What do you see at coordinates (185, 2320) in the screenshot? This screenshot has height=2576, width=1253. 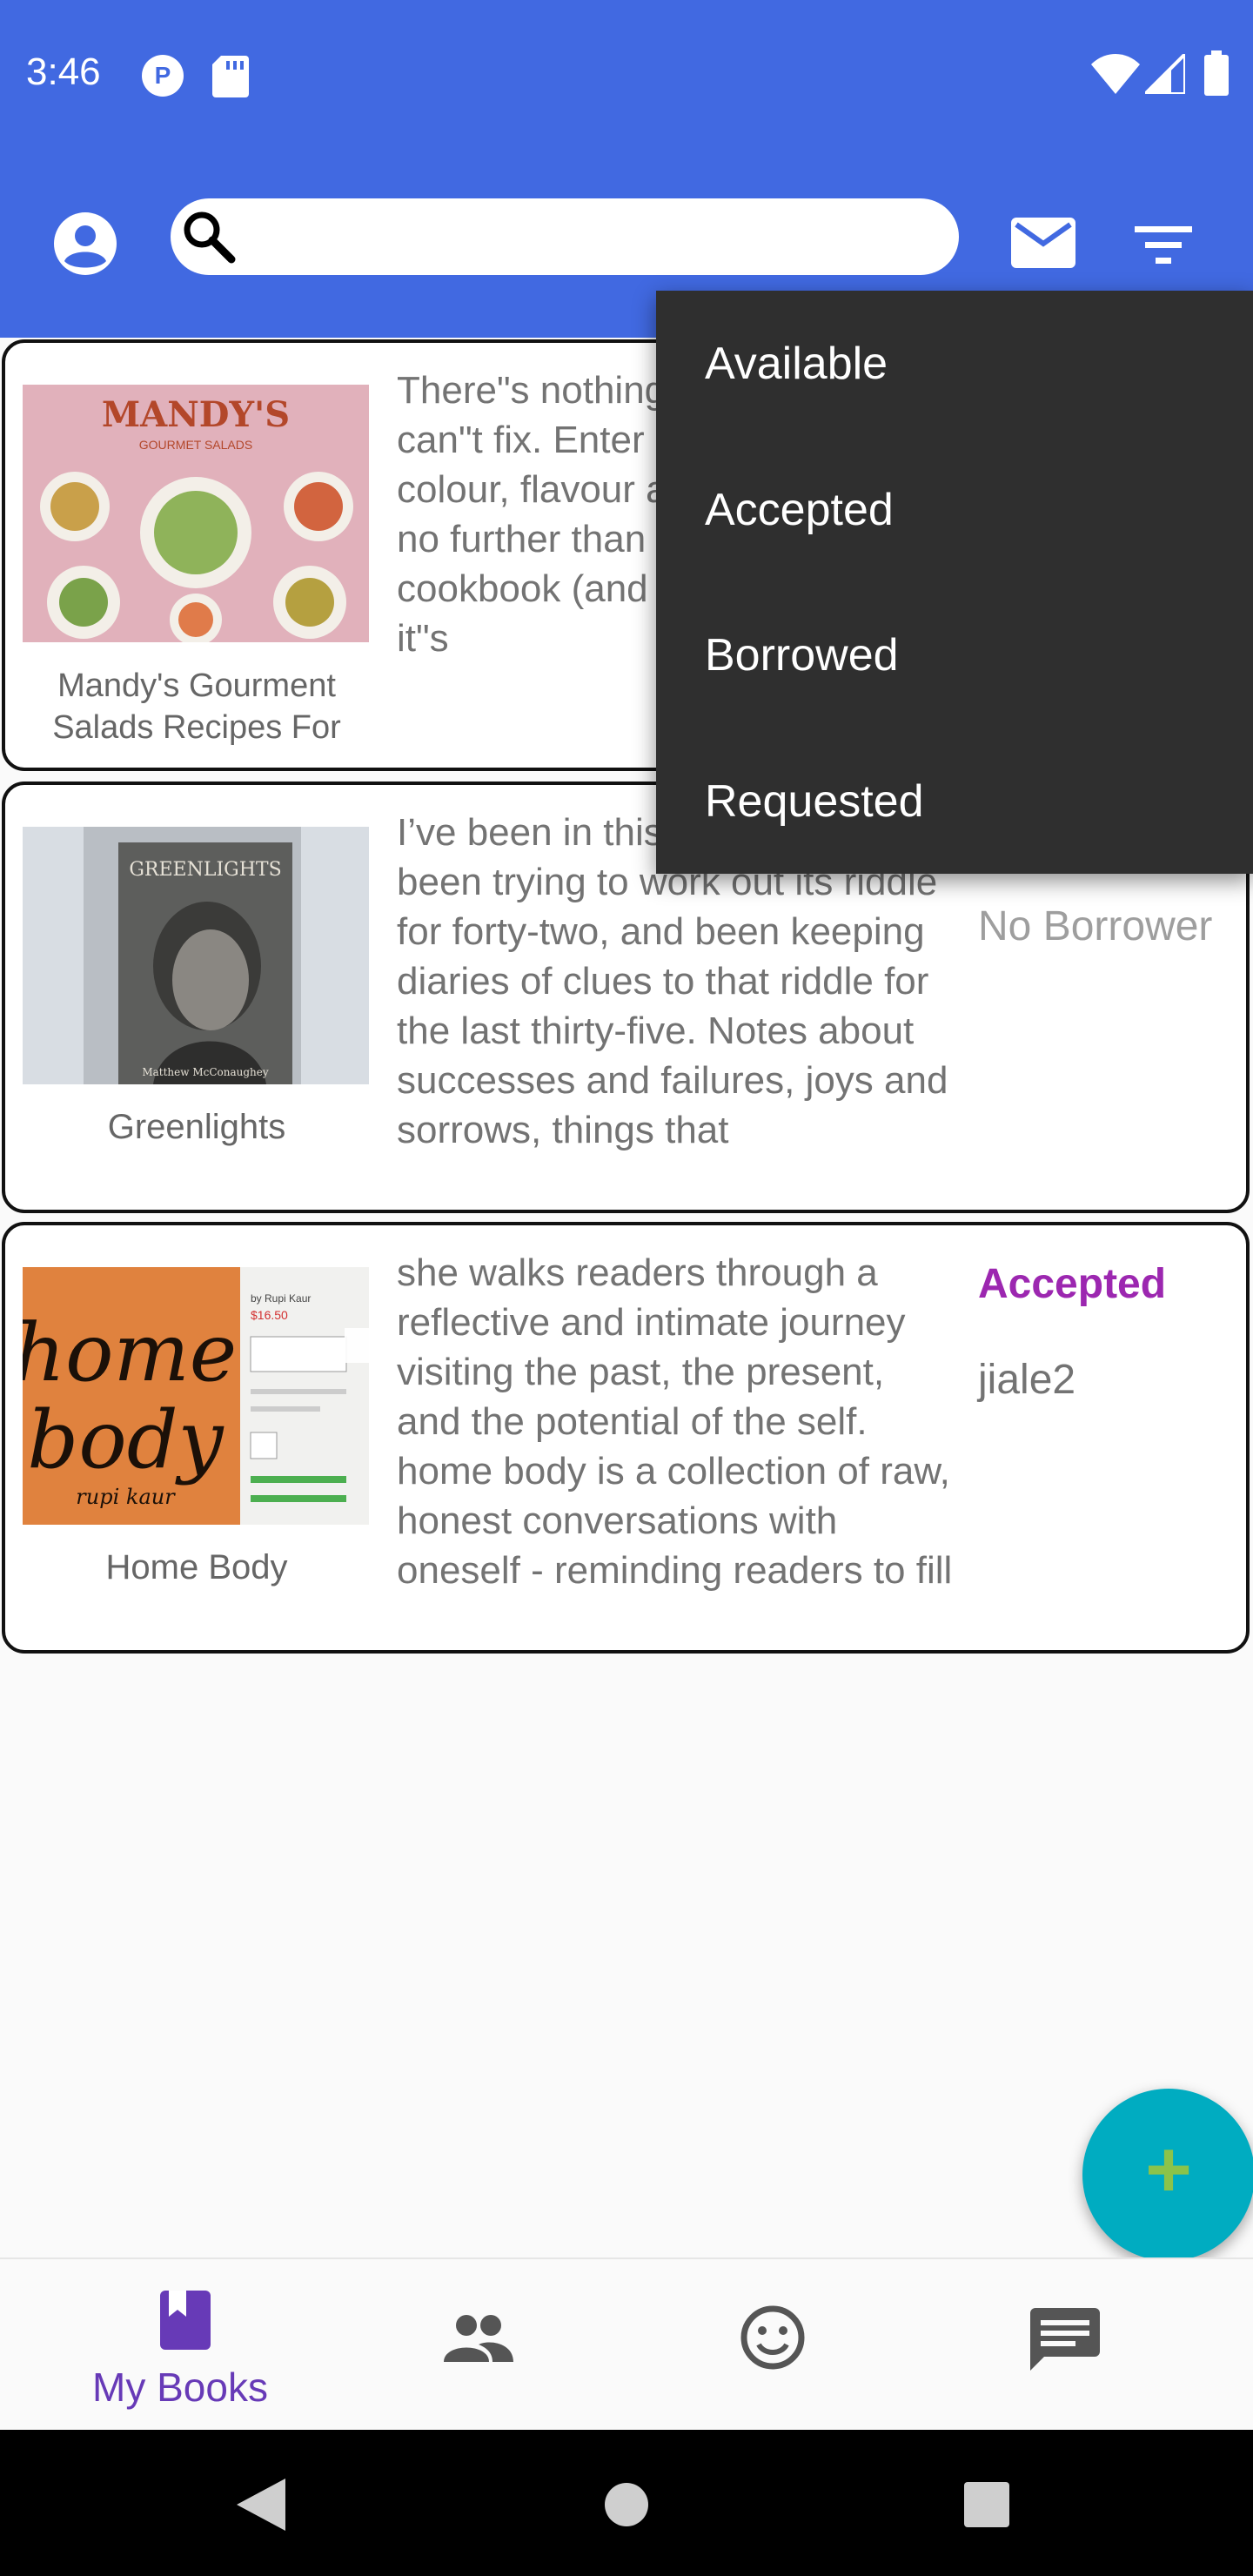 I see `book-icon` at bounding box center [185, 2320].